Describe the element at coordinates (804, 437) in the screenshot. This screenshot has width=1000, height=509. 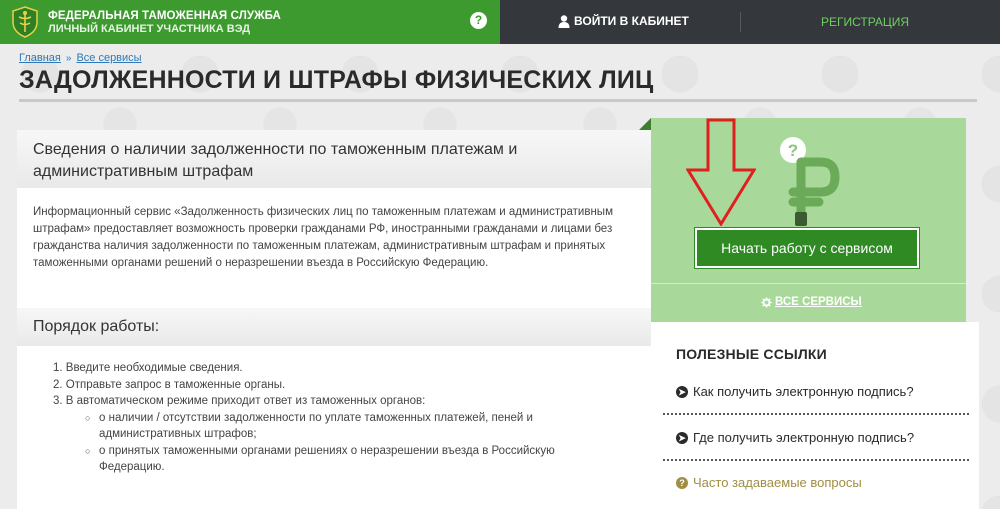
I see `link-label: Где получить электронную подпись?` at that location.